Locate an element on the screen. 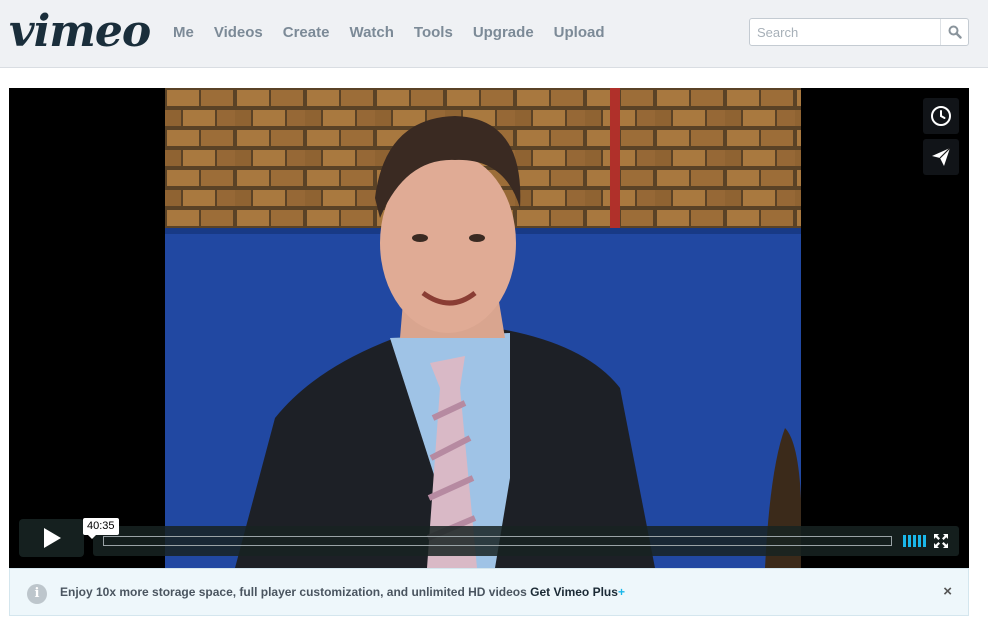 Image resolution: width=988 pixels, height=628 pixels. plus-mark: + is located at coordinates (621, 592).